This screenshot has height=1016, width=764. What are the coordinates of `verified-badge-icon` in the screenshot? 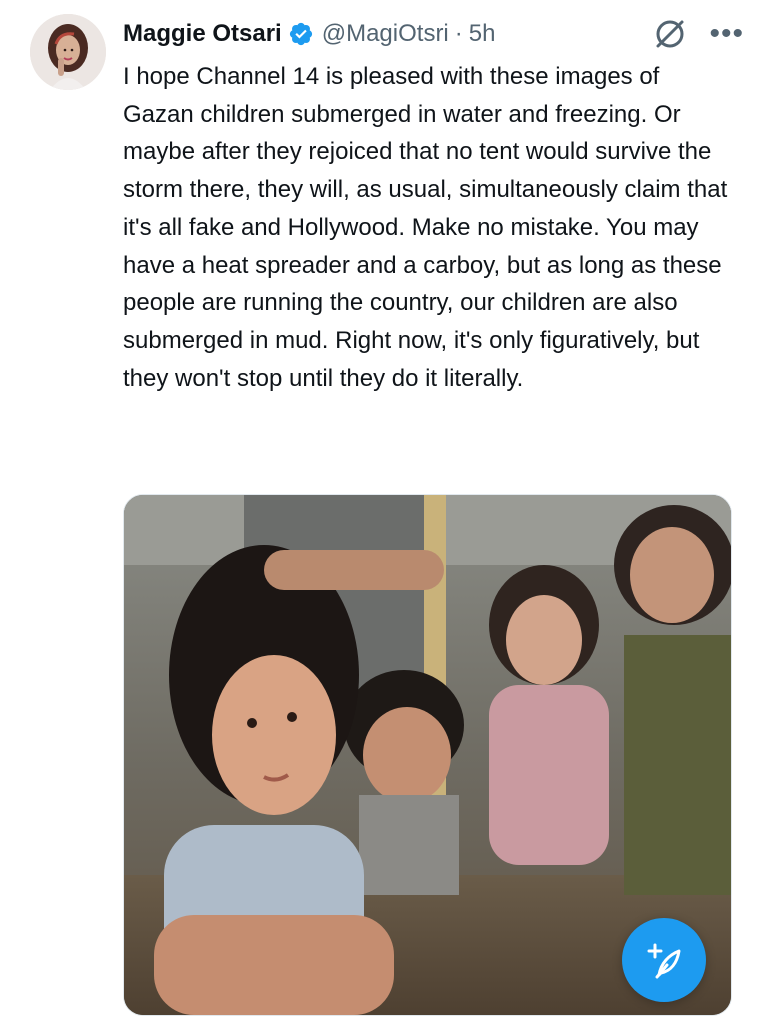 It's located at (301, 34).